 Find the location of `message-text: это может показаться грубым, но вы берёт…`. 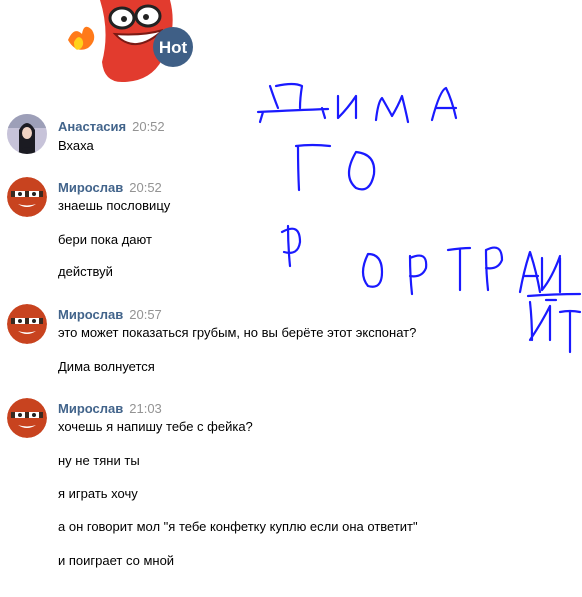

message-text: это может показаться грубым, но вы берёт… is located at coordinates (237, 332).